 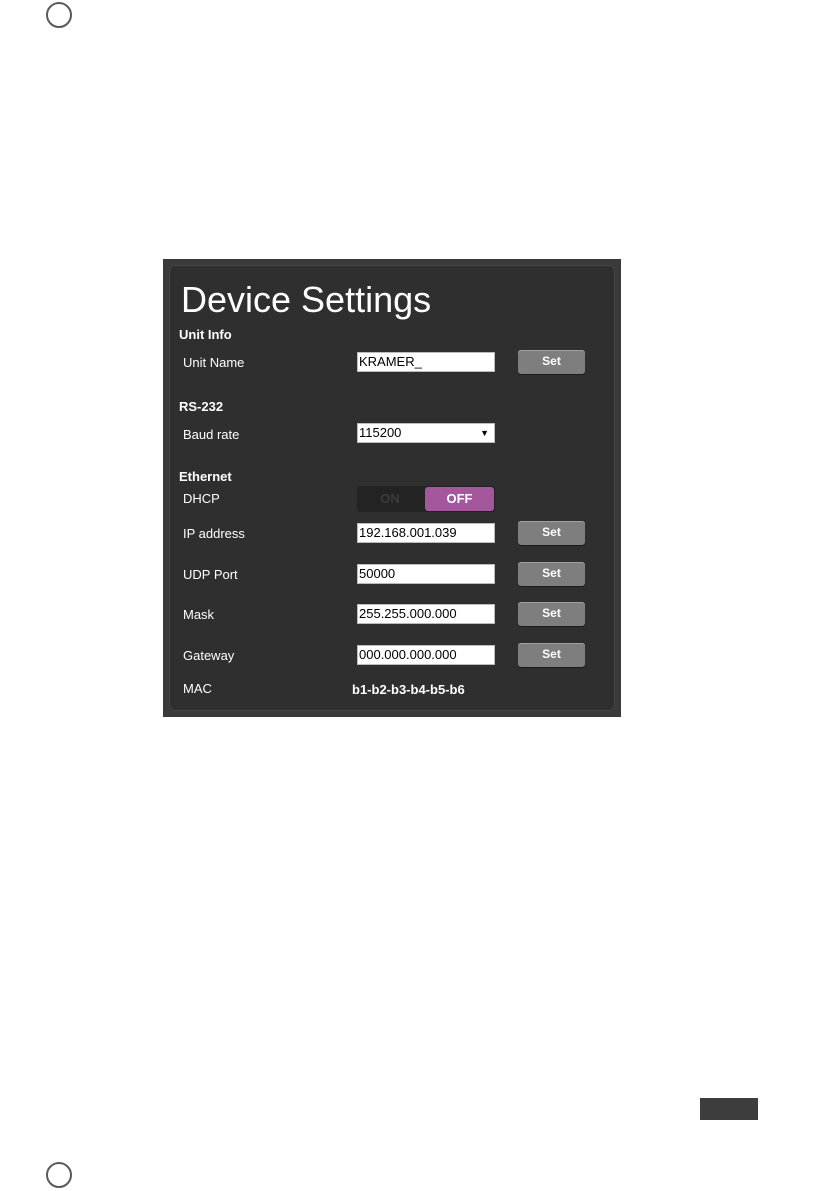 What do you see at coordinates (551, 655) in the screenshot?
I see `gateway-set-button: Set` at bounding box center [551, 655].